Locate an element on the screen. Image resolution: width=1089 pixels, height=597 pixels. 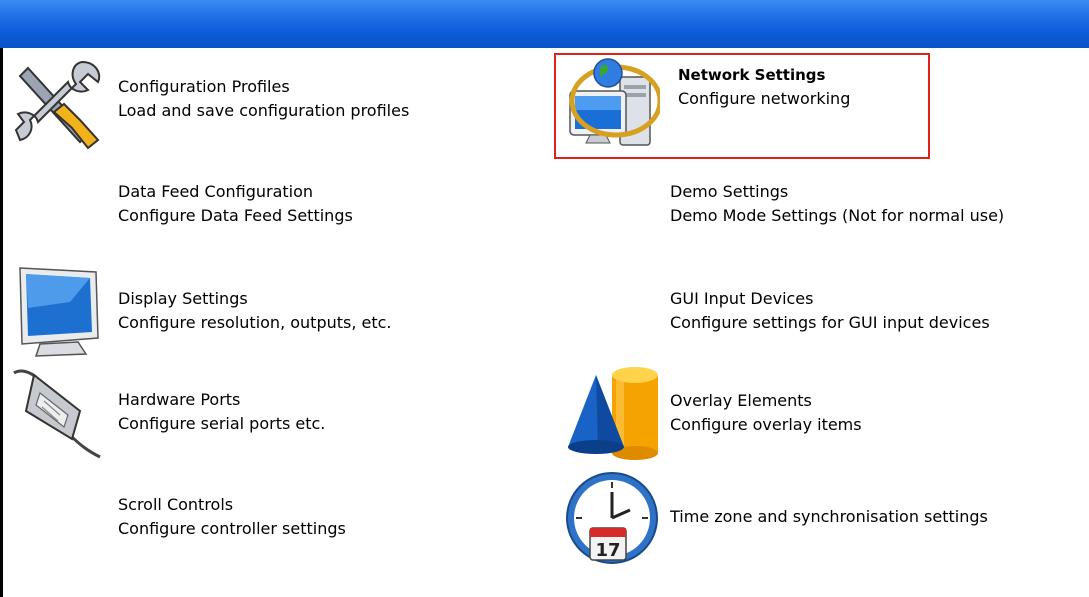
calendar-day: 17 is located at coordinates (607, 550).